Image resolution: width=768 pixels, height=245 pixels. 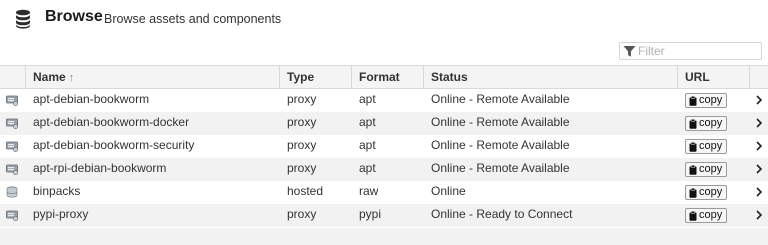 What do you see at coordinates (697, 77) in the screenshot?
I see `column-header-url-label: URL` at bounding box center [697, 77].